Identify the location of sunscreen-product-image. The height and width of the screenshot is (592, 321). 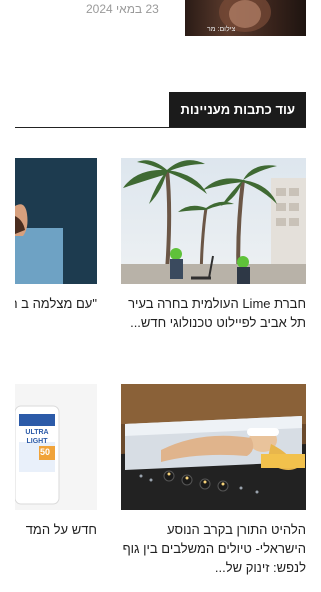
(56, 447).